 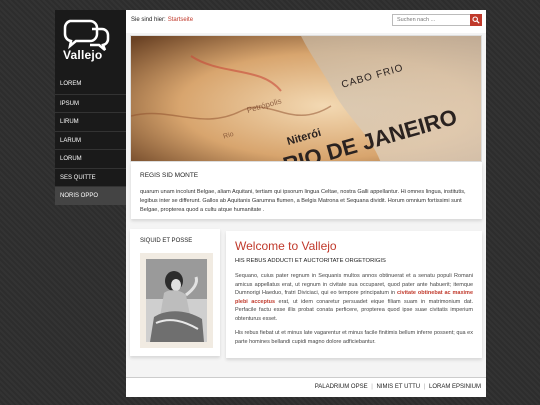 I want to click on footer-link-loram: LORAM EPSINIUM, so click(x=455, y=387).